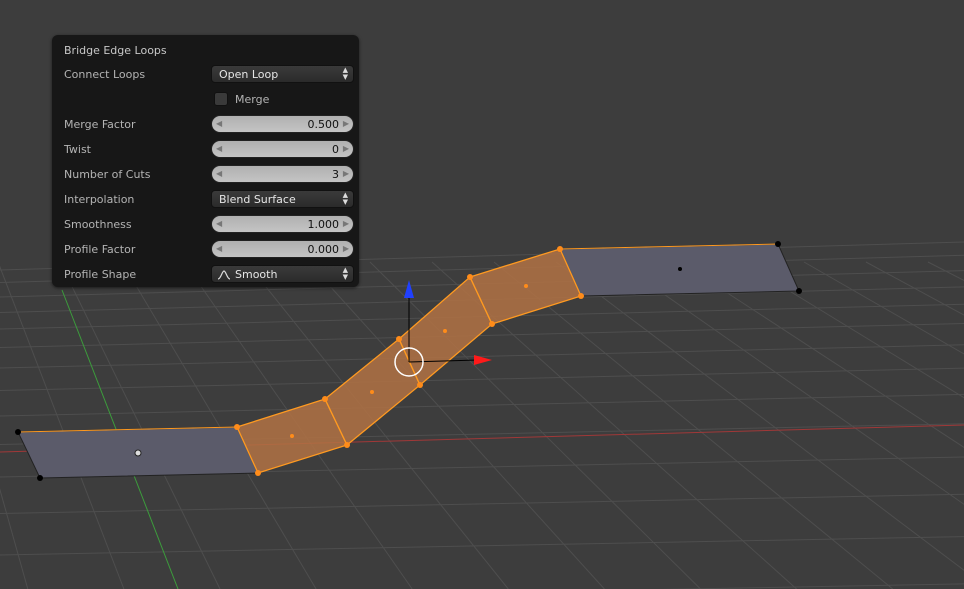 The width and height of the screenshot is (964, 589). I want to click on merge-factor-value: 0.500, so click(323, 124).